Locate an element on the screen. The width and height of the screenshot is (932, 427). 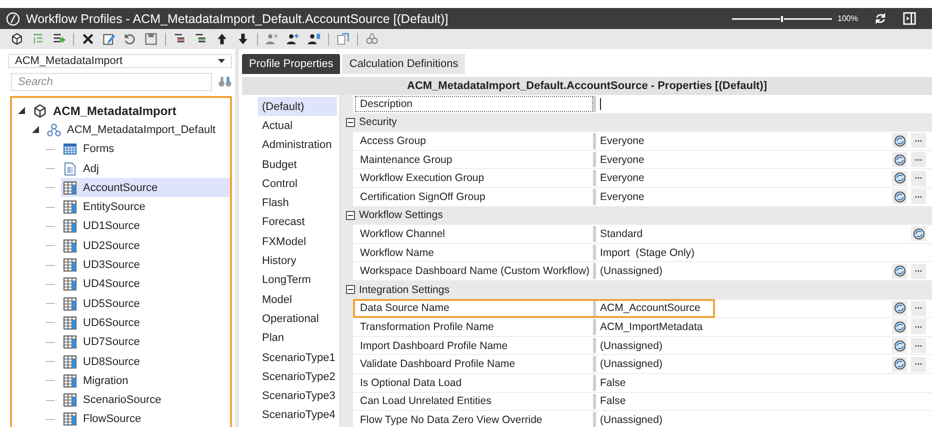
scenario-type-item: Plan is located at coordinates (297, 338).